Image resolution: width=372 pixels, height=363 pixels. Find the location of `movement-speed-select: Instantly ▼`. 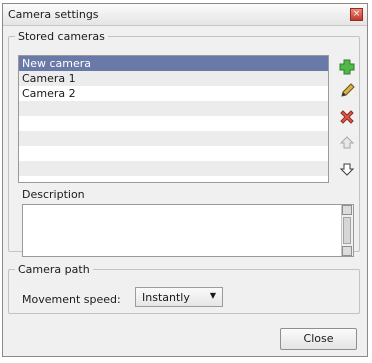

movement-speed-select: Instantly ▼ is located at coordinates (179, 297).